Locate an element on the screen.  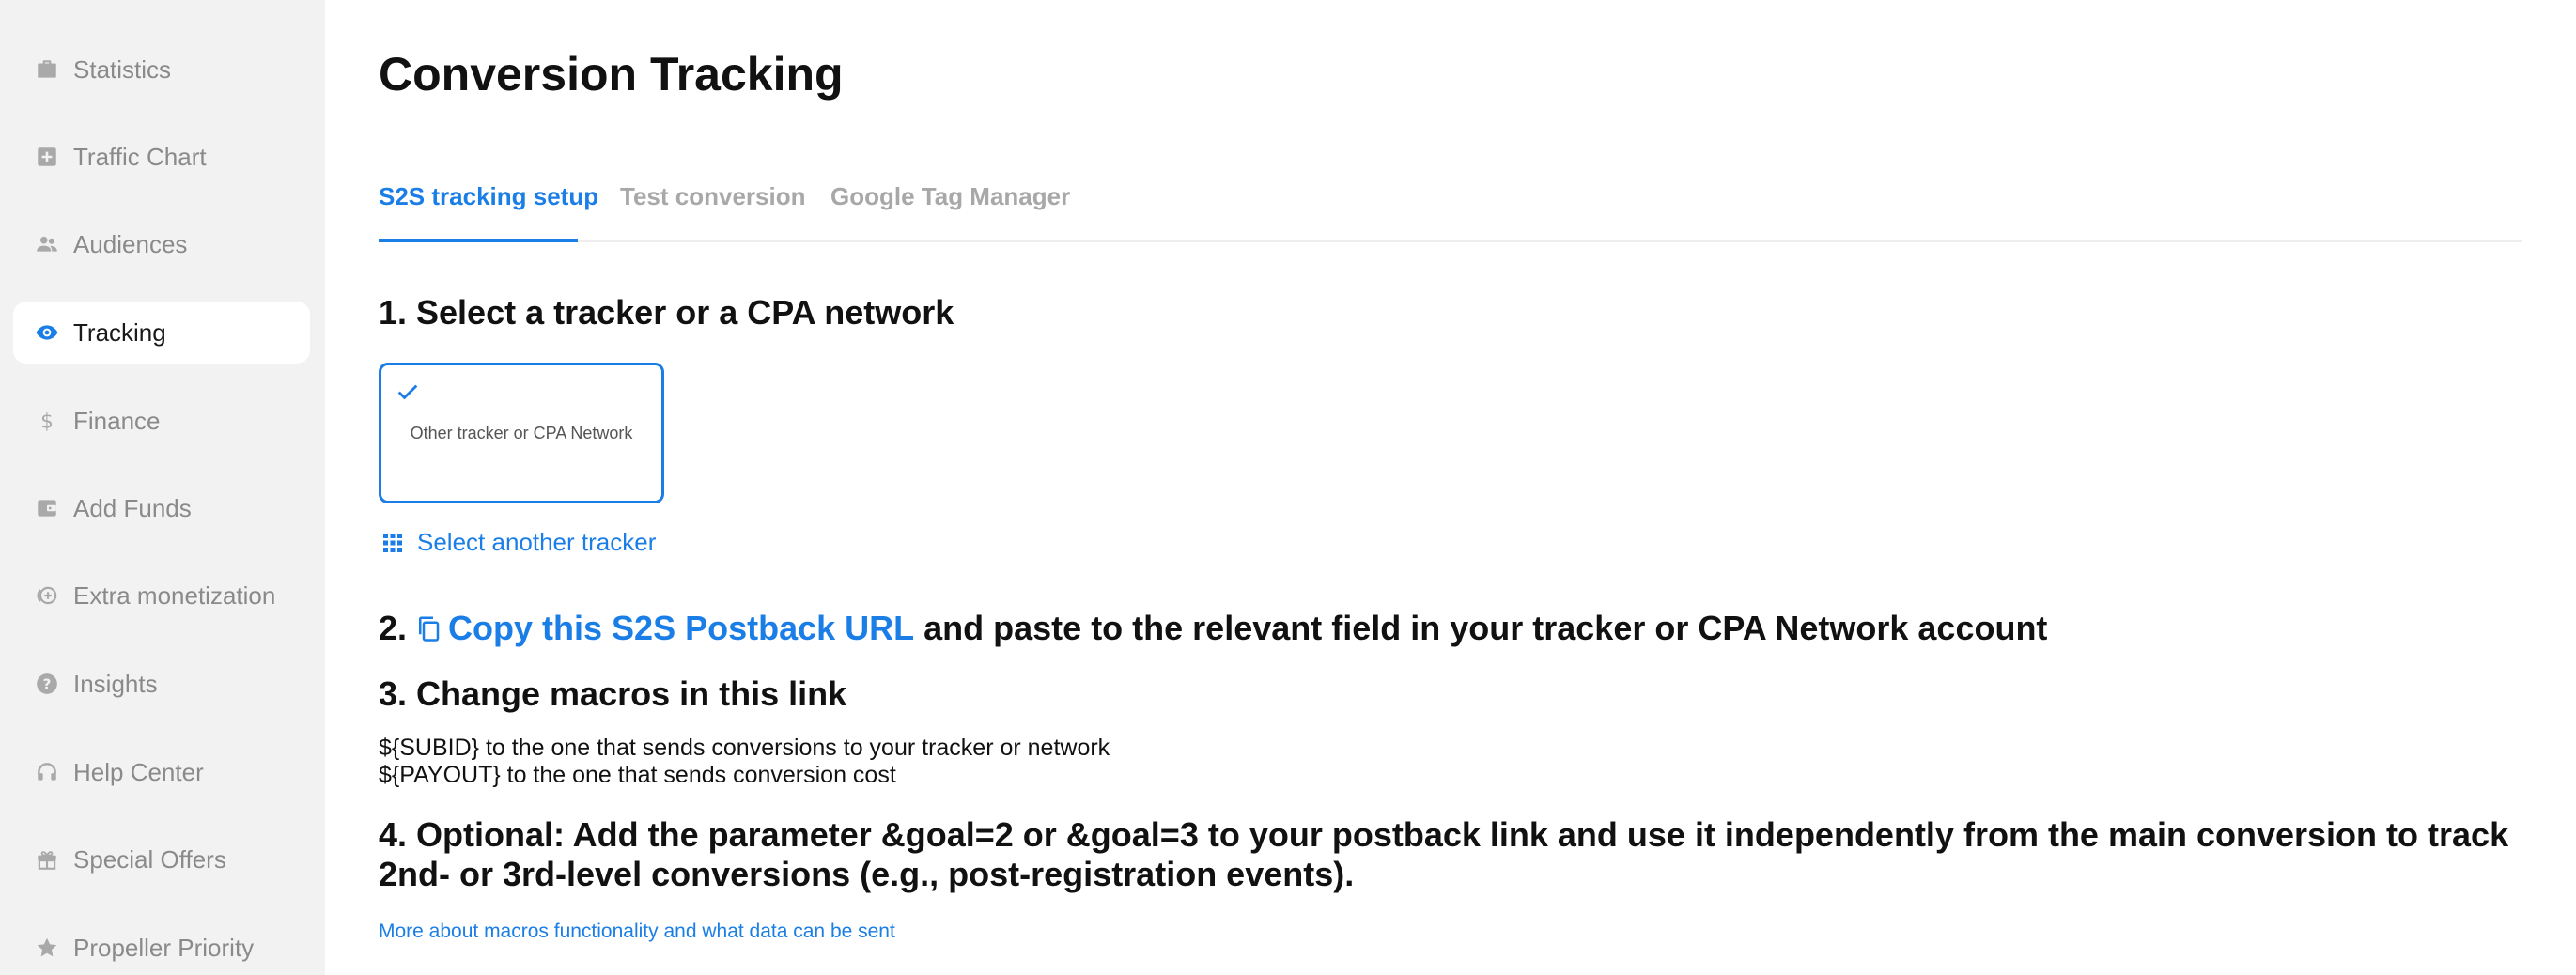
copy-postback-url-label: Copy this S2S Postback URL is located at coordinates (681, 628).